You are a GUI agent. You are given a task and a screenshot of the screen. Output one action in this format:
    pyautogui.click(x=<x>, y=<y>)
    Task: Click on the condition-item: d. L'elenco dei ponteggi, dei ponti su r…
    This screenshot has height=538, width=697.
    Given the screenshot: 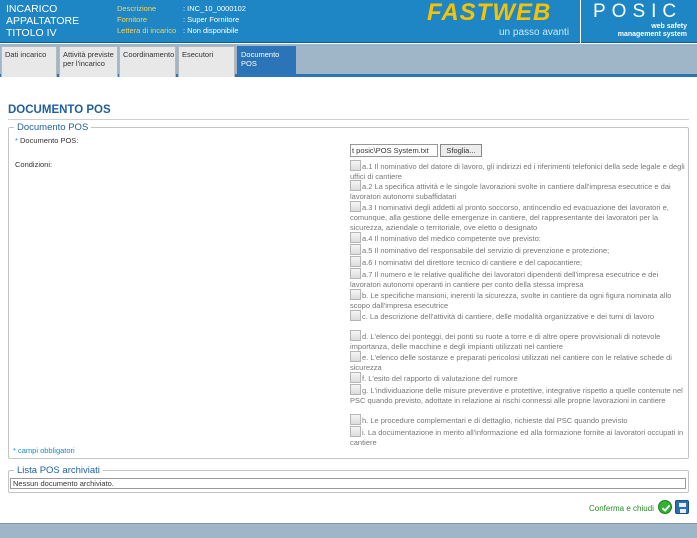 What is the action you would take?
    pyautogui.click(x=518, y=340)
    